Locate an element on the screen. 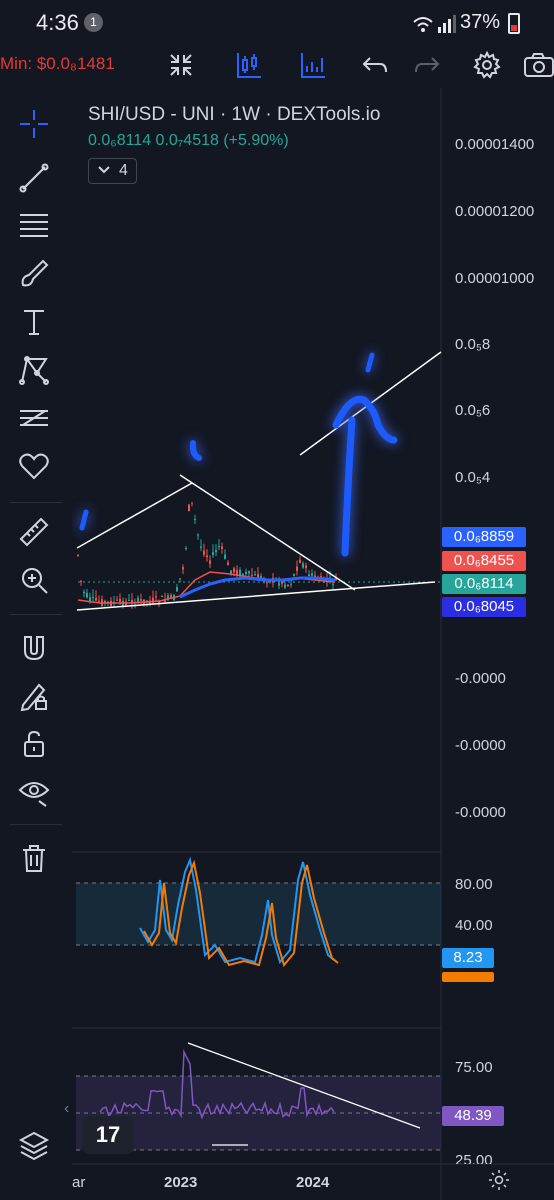  indicators-icon is located at coordinates (313, 65).